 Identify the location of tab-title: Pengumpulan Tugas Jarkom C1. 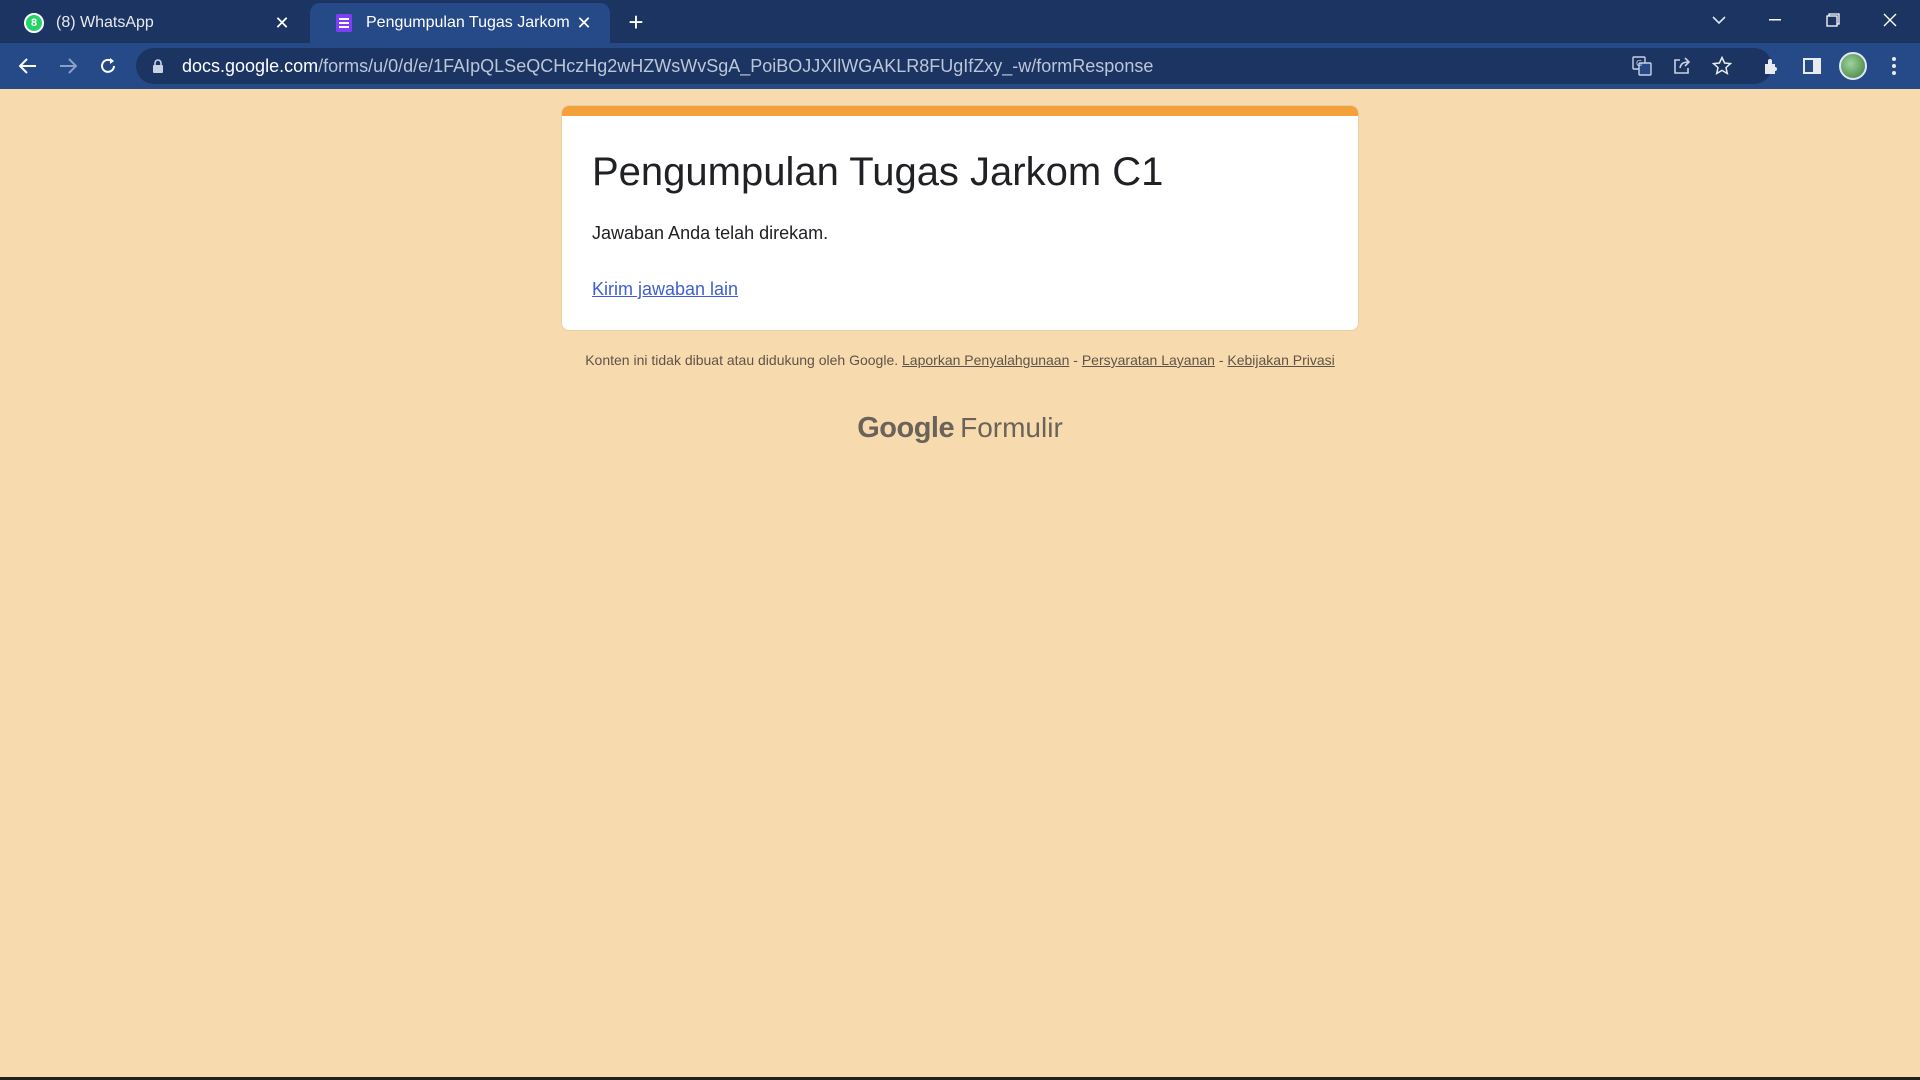
(470, 22).